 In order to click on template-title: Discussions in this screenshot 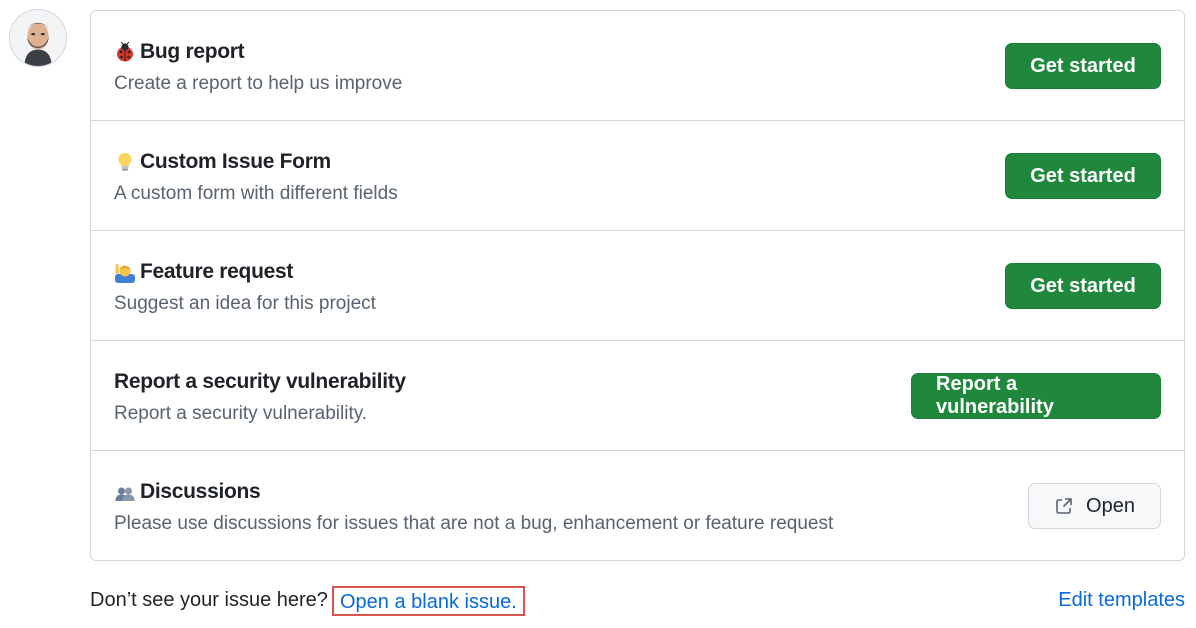, I will do `click(187, 492)`.